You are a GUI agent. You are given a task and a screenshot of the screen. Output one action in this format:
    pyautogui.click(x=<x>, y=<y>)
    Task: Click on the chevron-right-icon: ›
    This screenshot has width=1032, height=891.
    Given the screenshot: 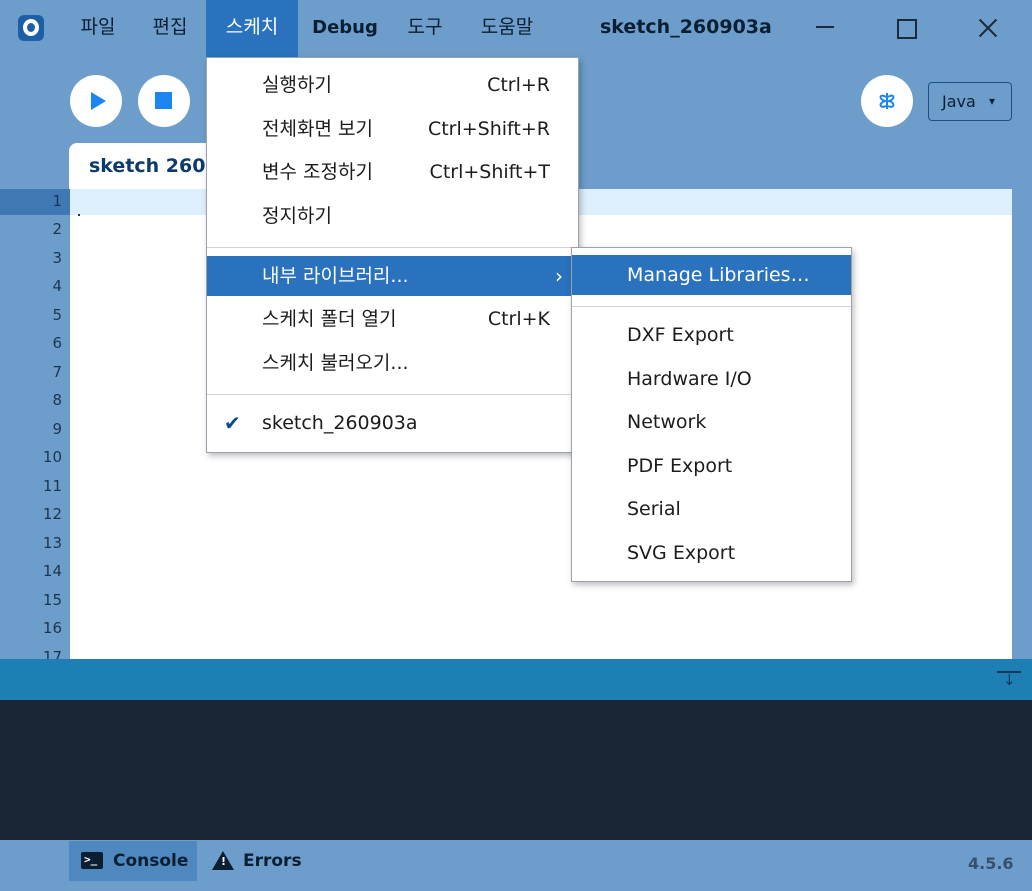 What is the action you would take?
    pyautogui.click(x=559, y=276)
    